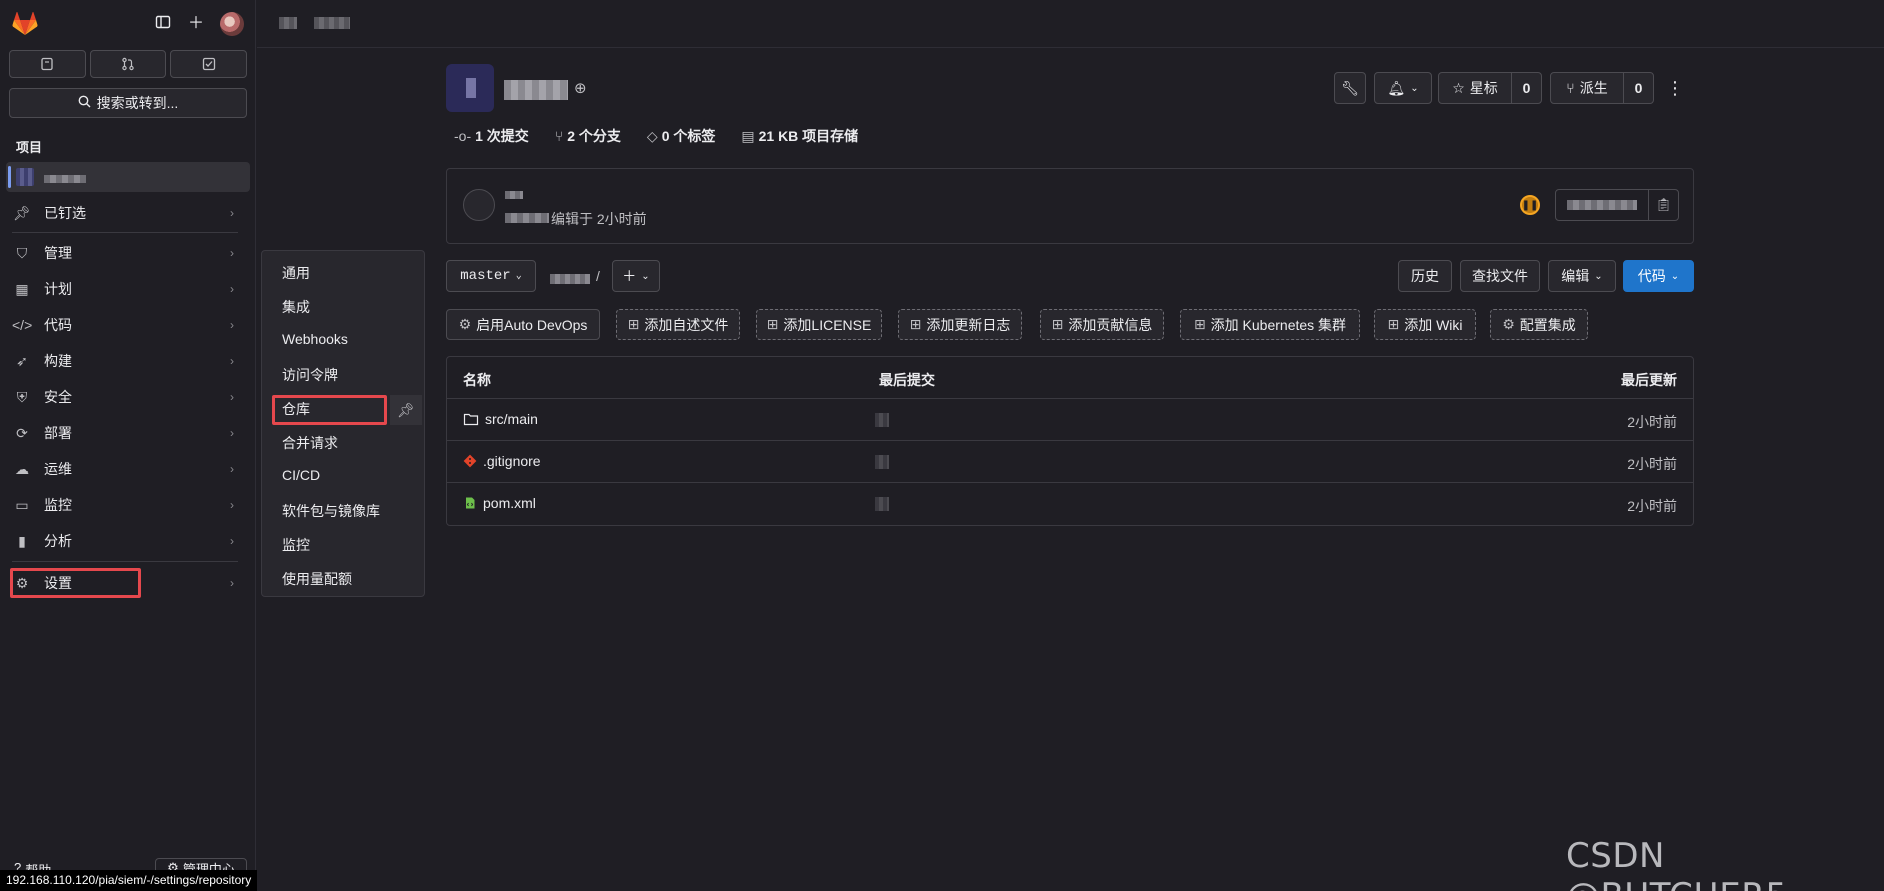 This screenshot has height=891, width=1884. I want to click on sidebar-item-operate: ☁︎ 运维 ›, so click(128, 469).